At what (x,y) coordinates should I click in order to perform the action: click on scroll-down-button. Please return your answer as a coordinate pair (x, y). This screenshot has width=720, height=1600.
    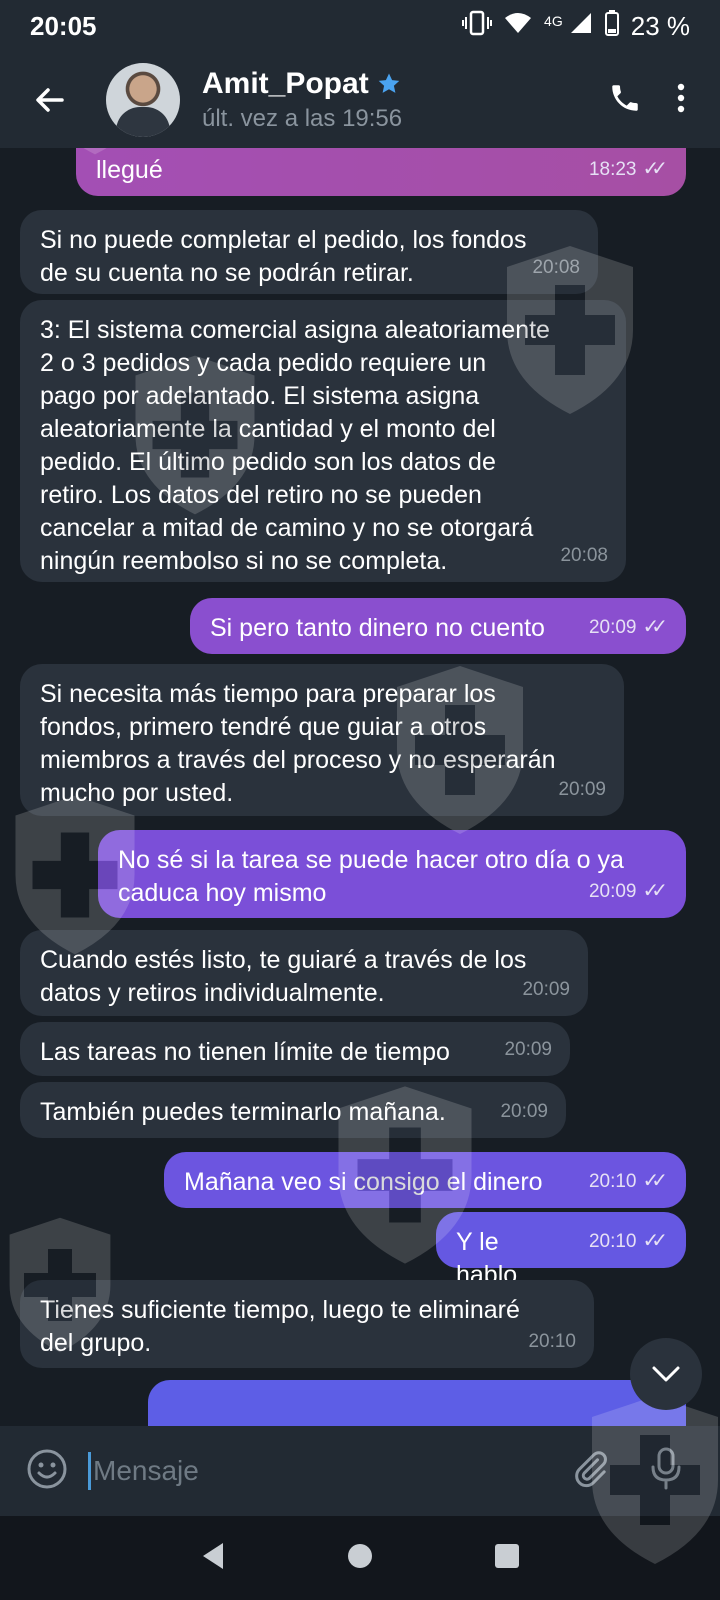
    Looking at the image, I should click on (666, 1374).